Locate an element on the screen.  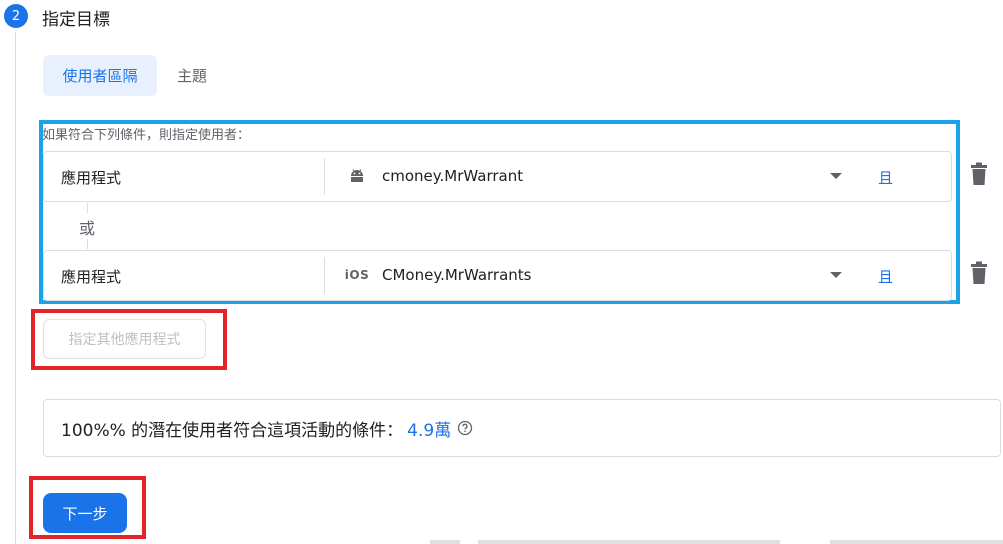
step-number-badge: 2 is located at coordinates (16, 16).